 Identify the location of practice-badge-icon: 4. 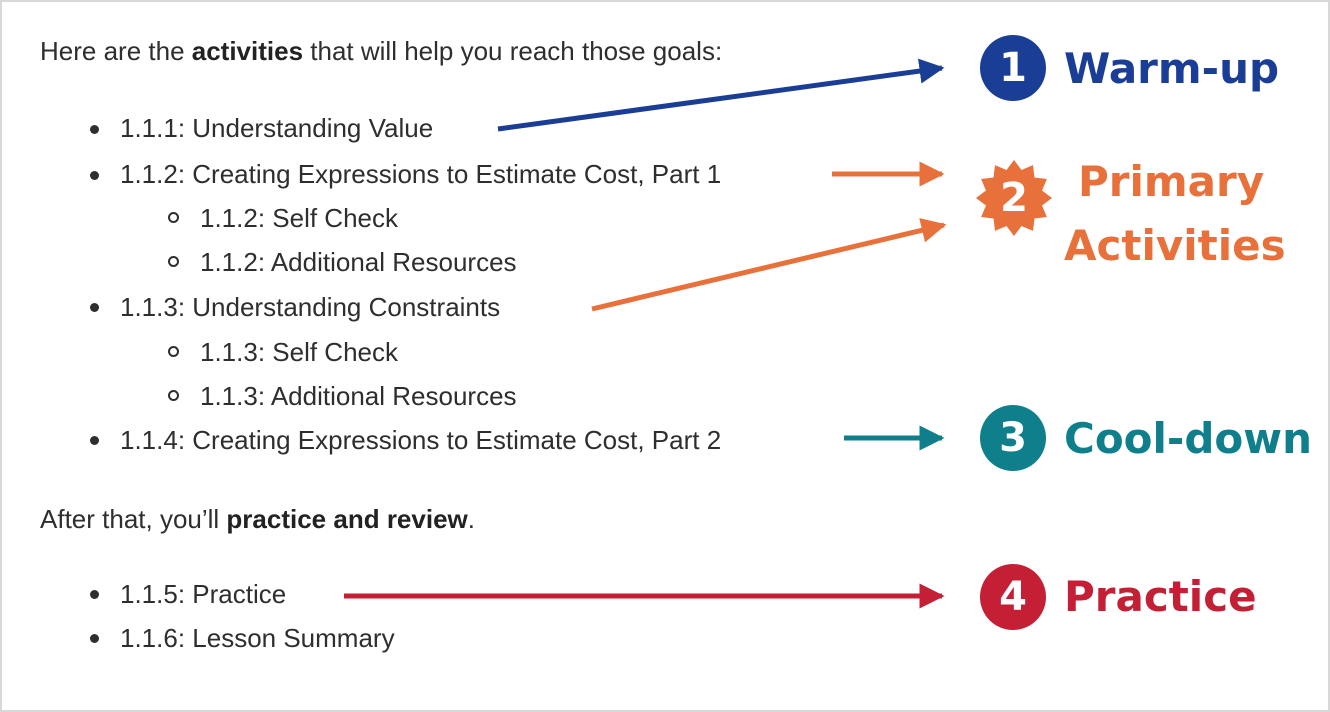
(1013, 597).